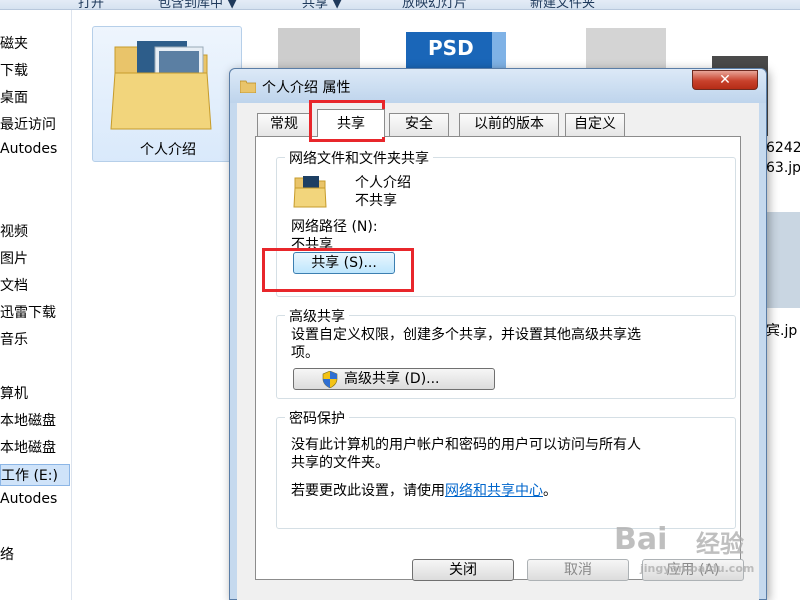 The height and width of the screenshot is (600, 800). What do you see at coordinates (720, 544) in the screenshot?
I see `watermark-suffix: 经验` at bounding box center [720, 544].